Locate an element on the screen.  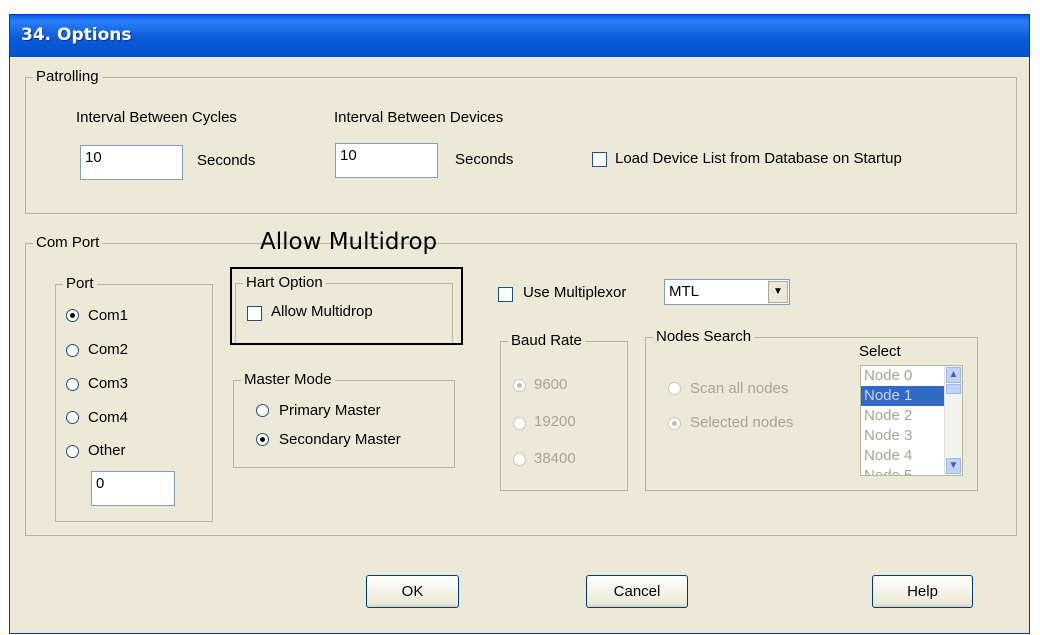
help-button: Help is located at coordinates (922, 591).